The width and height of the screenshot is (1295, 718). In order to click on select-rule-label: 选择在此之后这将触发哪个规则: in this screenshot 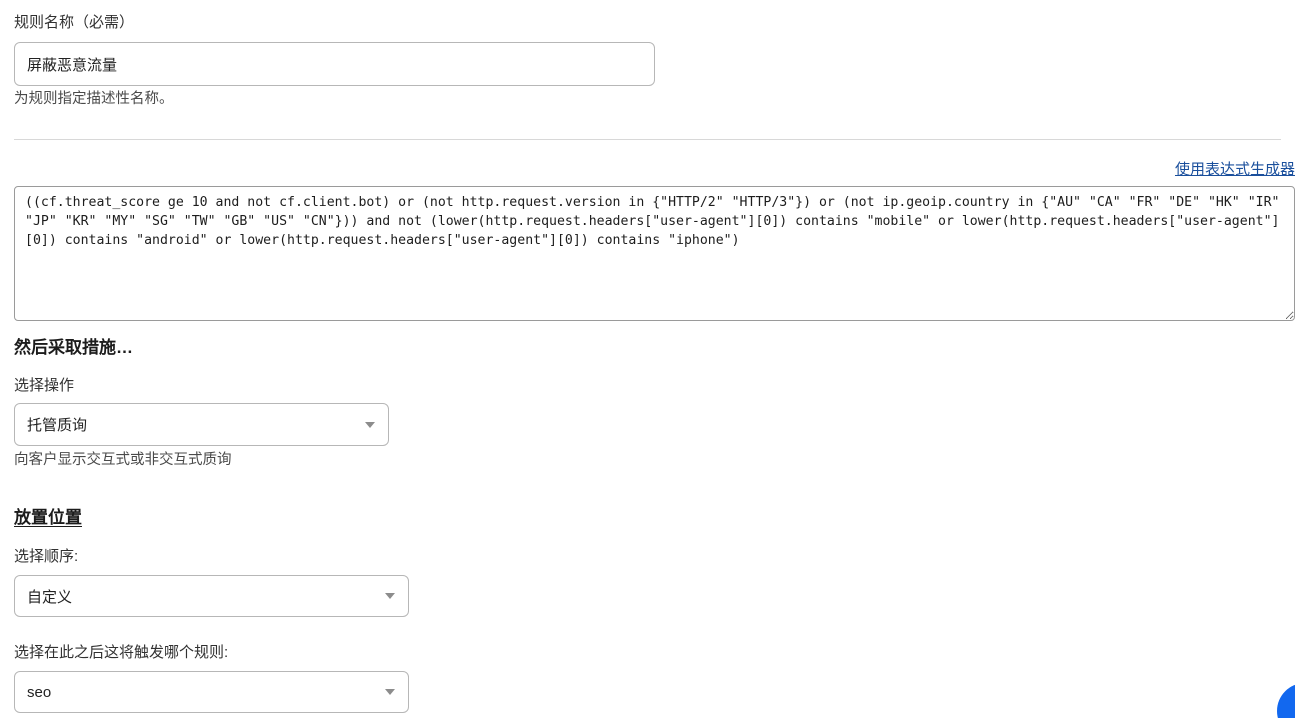, I will do `click(121, 652)`.